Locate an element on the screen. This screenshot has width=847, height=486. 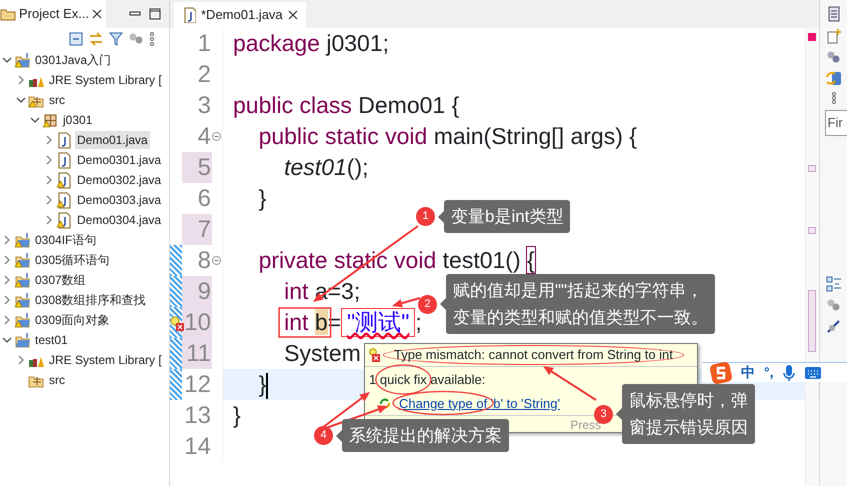
outline-list-icon is located at coordinates (834, 284).